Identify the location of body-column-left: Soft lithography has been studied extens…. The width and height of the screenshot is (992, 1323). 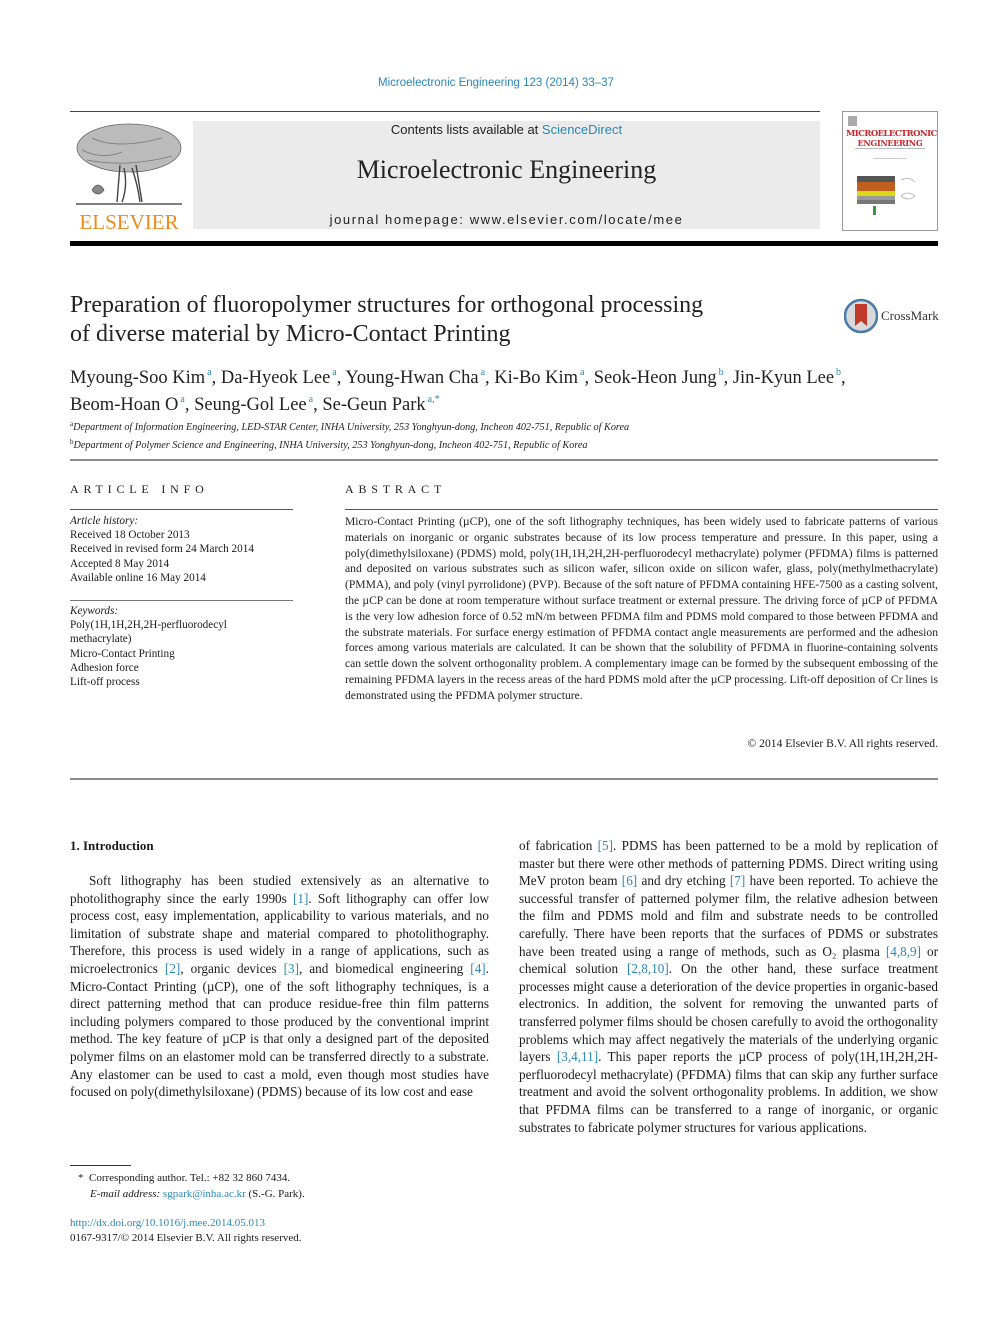
(279, 986).